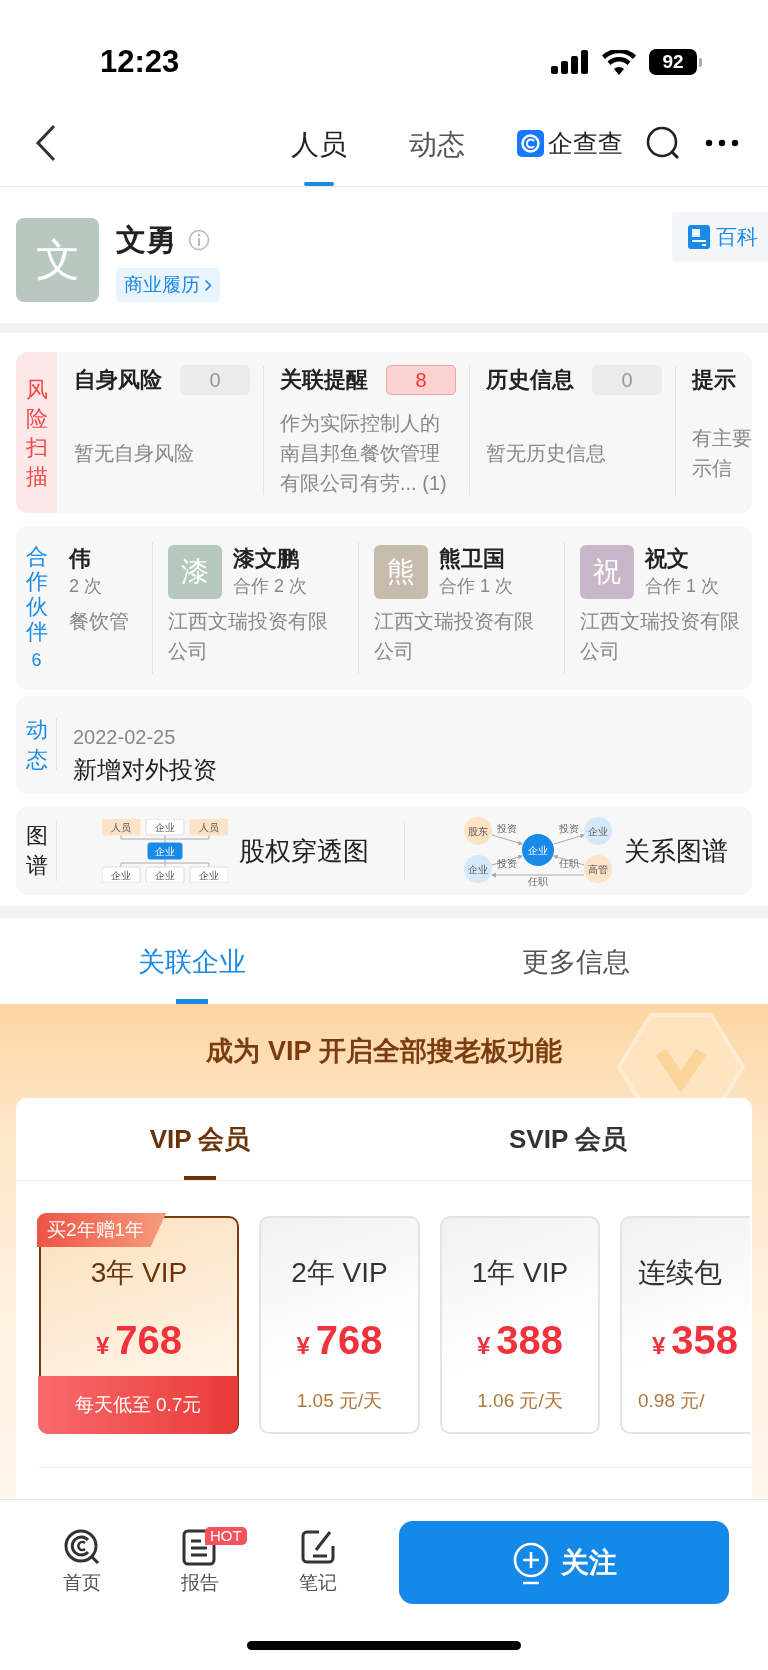  What do you see at coordinates (36, 433) in the screenshot?
I see `risk-scan-label: 风险扫描` at bounding box center [36, 433].